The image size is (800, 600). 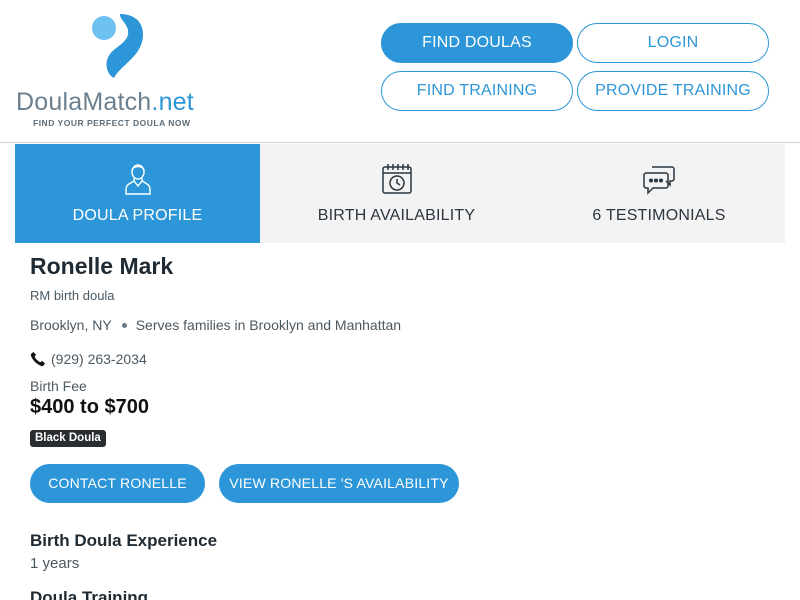 What do you see at coordinates (124, 540) in the screenshot?
I see `experience-heading: Birth Doula Experience` at bounding box center [124, 540].